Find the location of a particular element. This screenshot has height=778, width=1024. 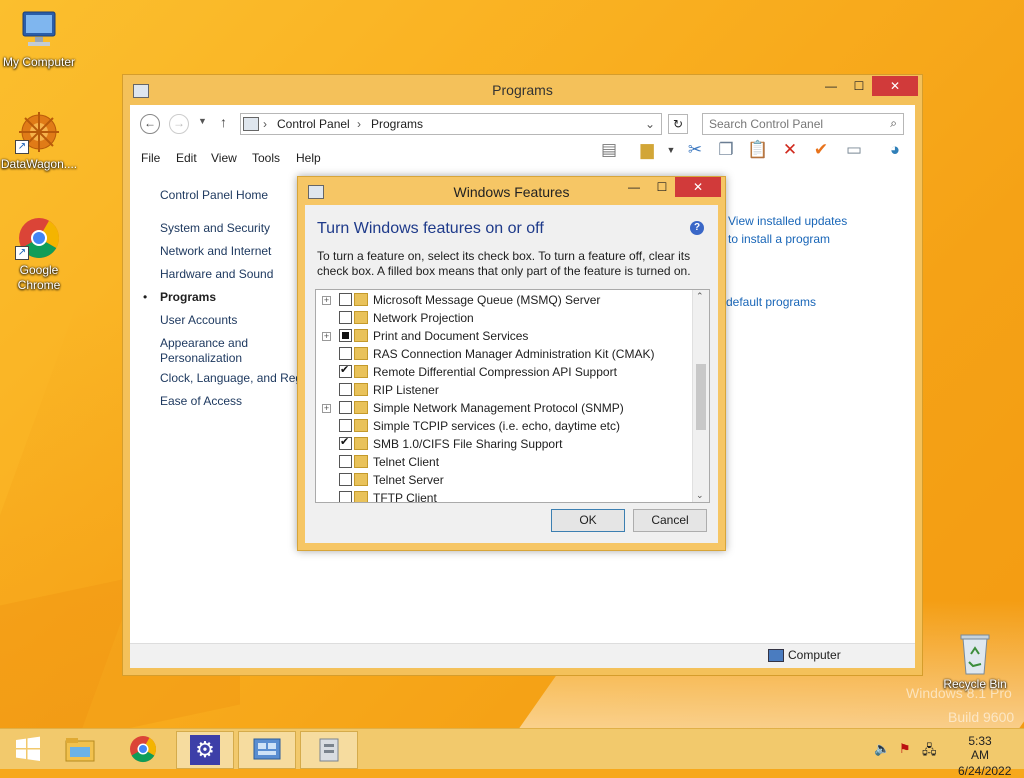

chrome-taskbar-icon is located at coordinates (143, 749).